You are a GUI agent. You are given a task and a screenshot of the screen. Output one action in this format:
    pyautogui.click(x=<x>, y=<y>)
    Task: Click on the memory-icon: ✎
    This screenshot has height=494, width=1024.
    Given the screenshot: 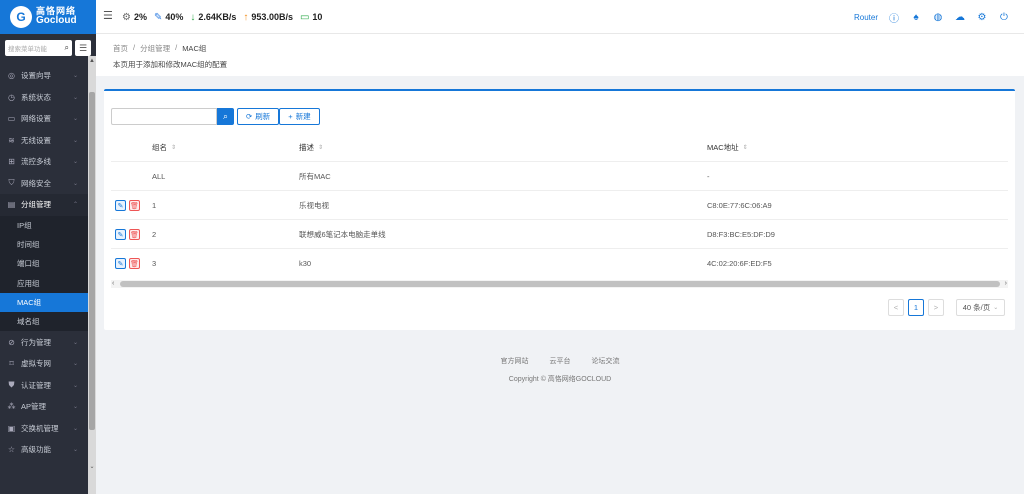 What is the action you would take?
    pyautogui.click(x=158, y=17)
    